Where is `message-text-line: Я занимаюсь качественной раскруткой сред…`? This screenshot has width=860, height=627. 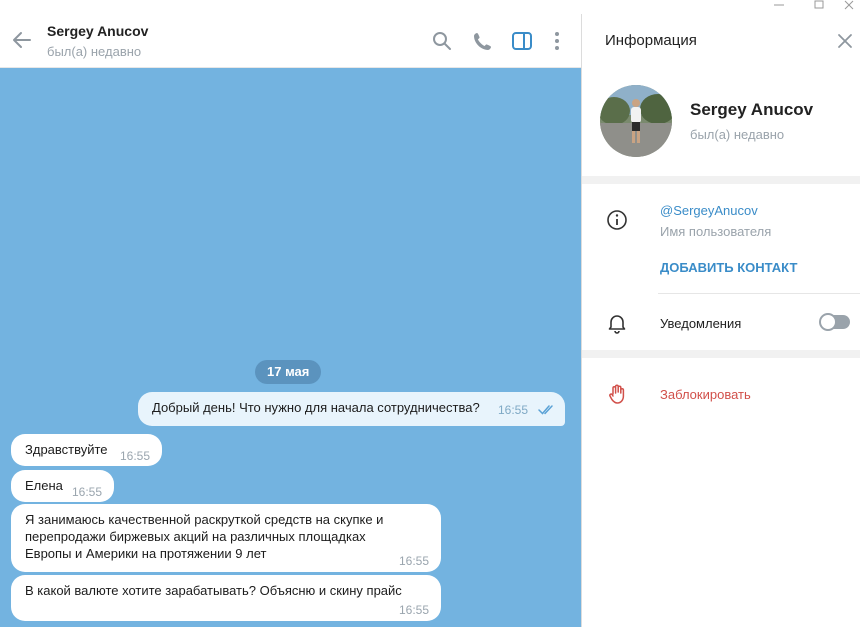
message-text-line: Я занимаюсь качественной раскруткой сред… is located at coordinates (204, 519).